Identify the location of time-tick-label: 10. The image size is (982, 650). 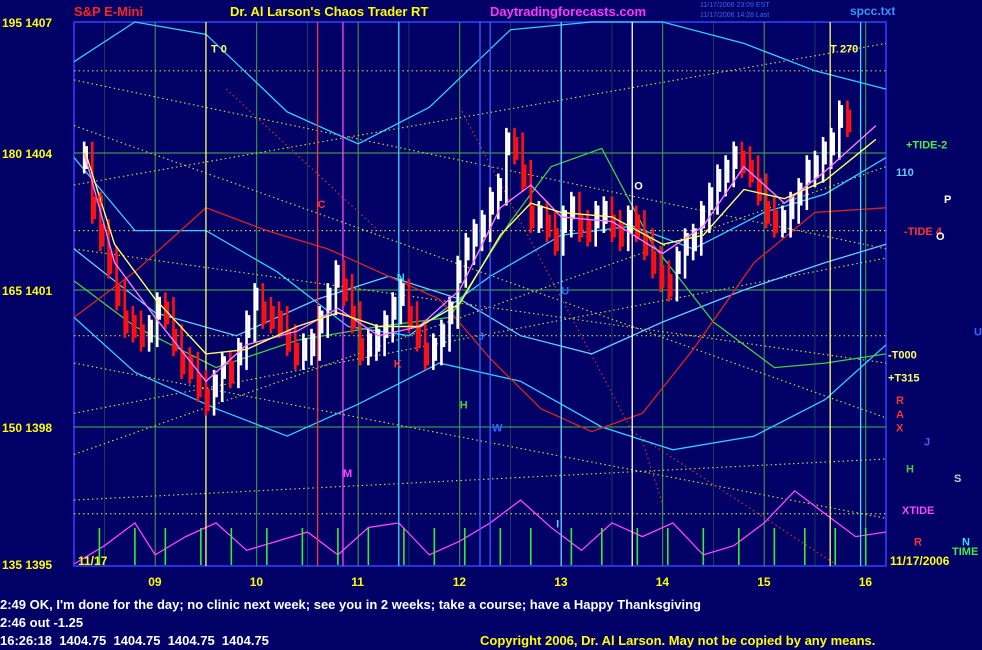
(257, 582).